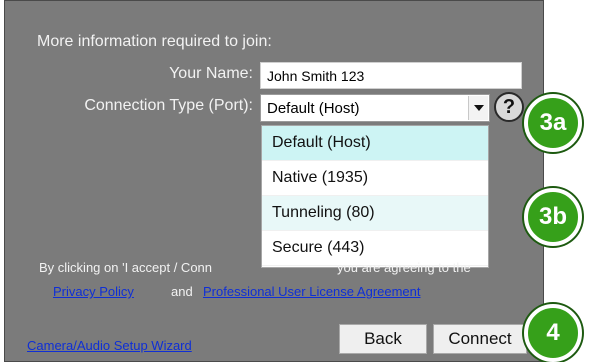 This screenshot has width=589, height=362. What do you see at coordinates (375, 213) in the screenshot?
I see `option-tunneling: Tunneling (80)` at bounding box center [375, 213].